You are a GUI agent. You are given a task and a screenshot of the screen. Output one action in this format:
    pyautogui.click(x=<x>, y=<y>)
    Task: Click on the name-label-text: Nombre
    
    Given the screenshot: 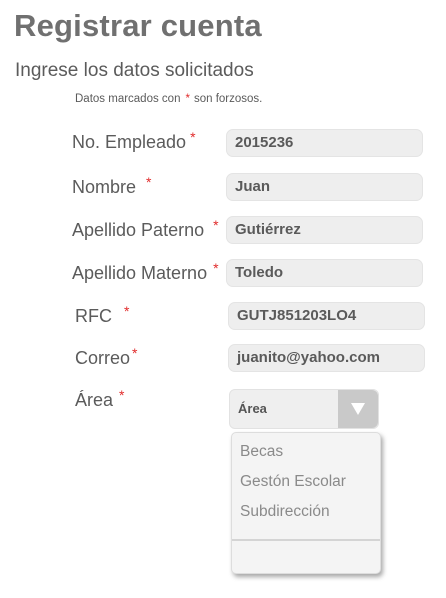 What is the action you would take?
    pyautogui.click(x=104, y=187)
    